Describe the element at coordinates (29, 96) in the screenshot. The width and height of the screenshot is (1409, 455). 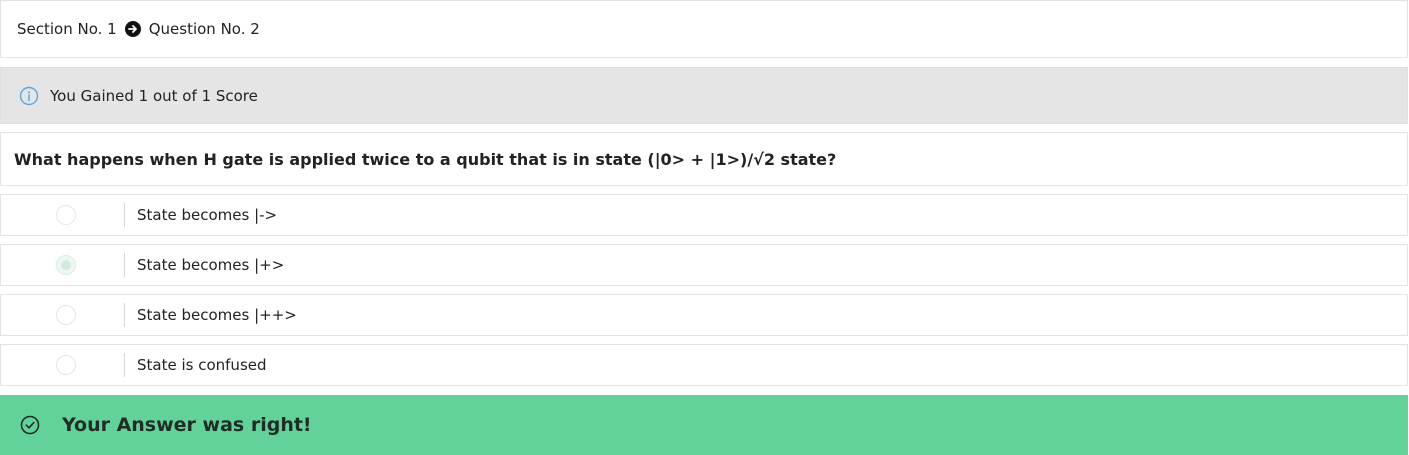
I see `info-circle-icon` at that location.